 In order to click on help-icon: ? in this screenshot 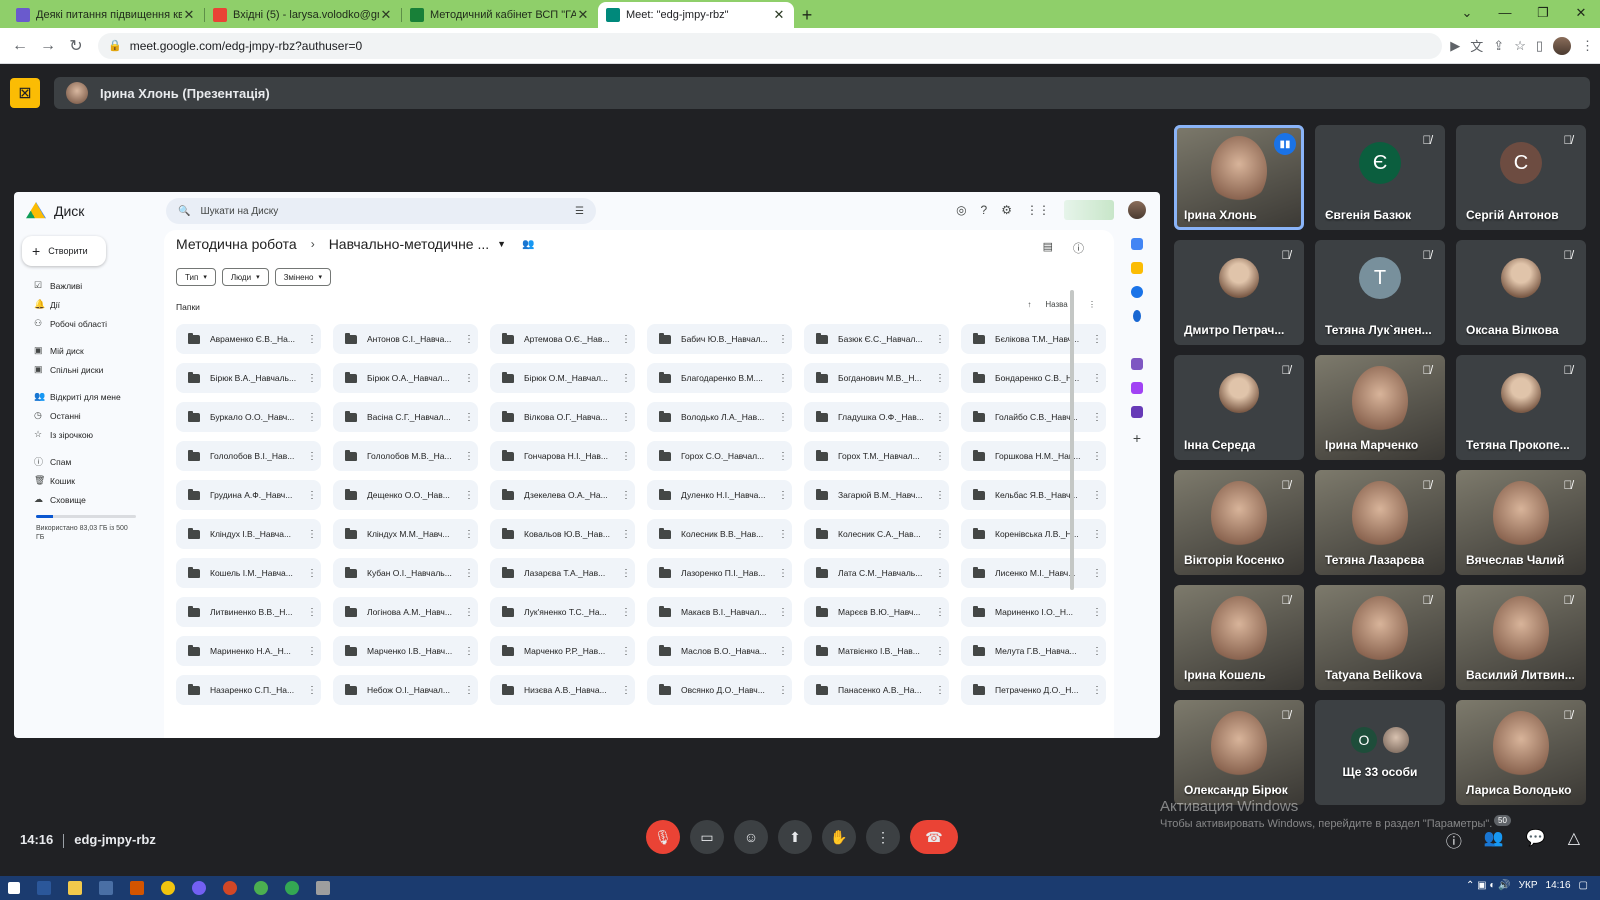, I will do `click(984, 210)`.